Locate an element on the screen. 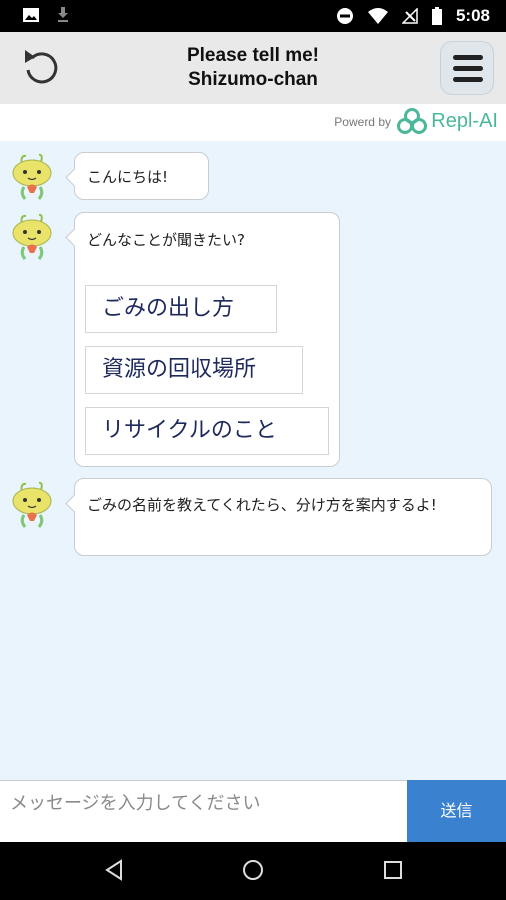  message-text: ごみの名前を教えてくれたら、分け方を案内するよ! is located at coordinates (262, 505).